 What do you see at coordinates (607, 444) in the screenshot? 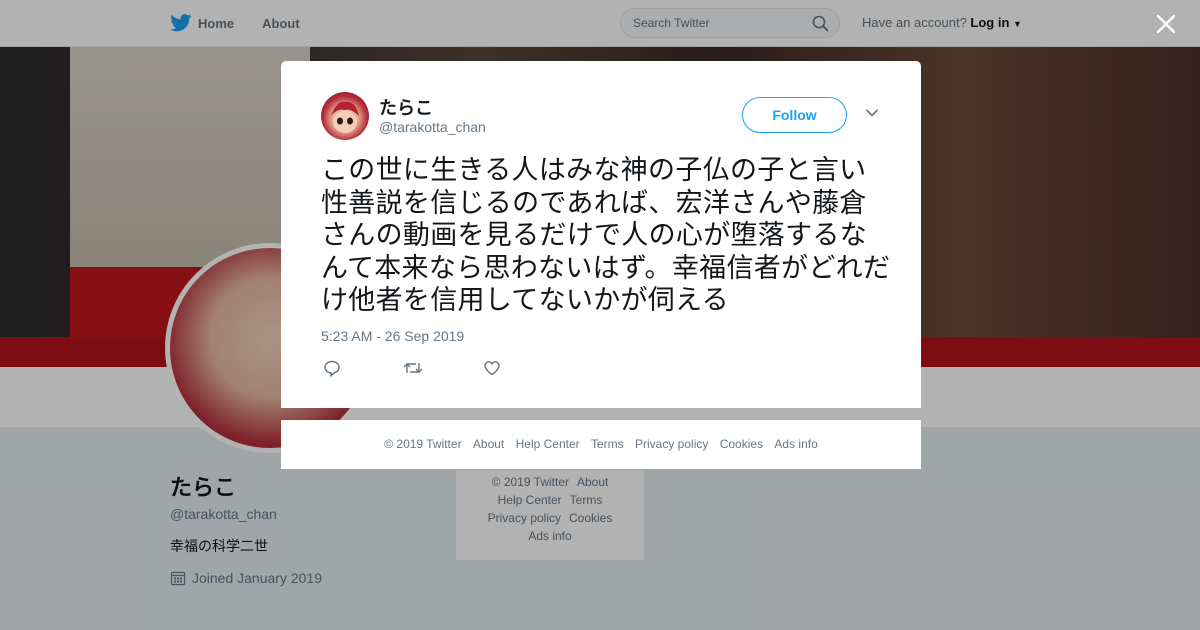
I see `footer-terms: Terms` at bounding box center [607, 444].